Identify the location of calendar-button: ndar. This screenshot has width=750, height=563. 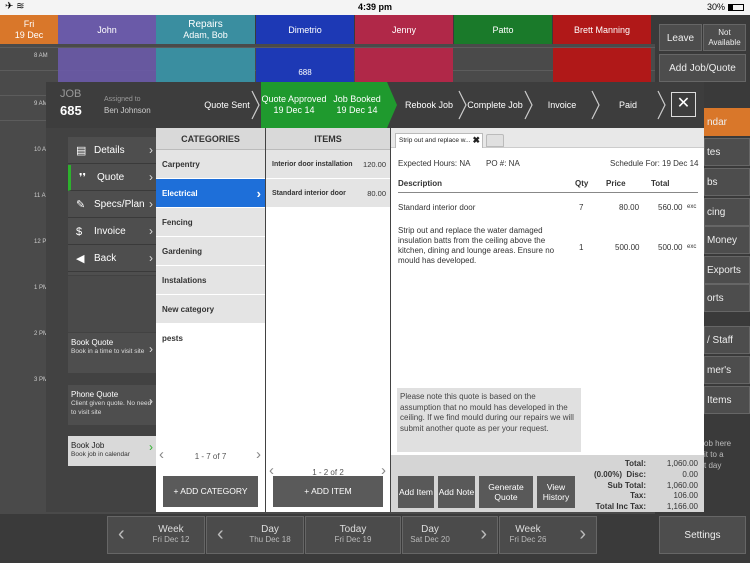
(727, 122).